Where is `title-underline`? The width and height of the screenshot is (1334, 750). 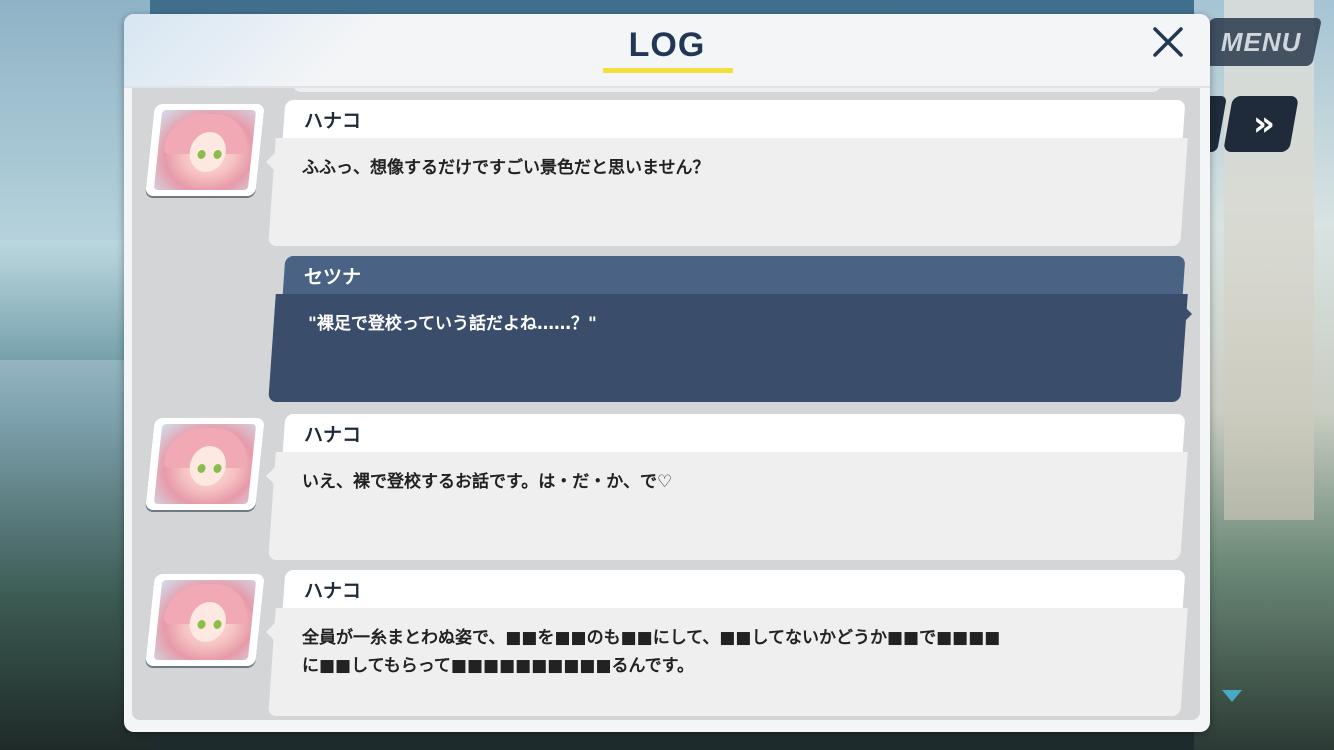
title-underline is located at coordinates (668, 70).